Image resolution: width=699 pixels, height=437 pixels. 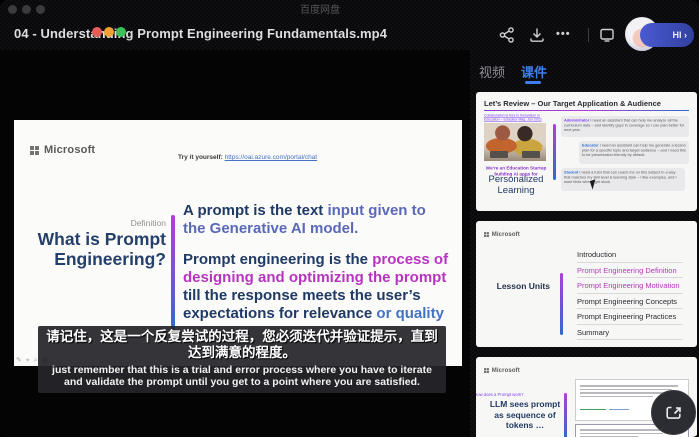 I want to click on lesson-unit-item: Prompt Engineering Practices, so click(x=630, y=317).